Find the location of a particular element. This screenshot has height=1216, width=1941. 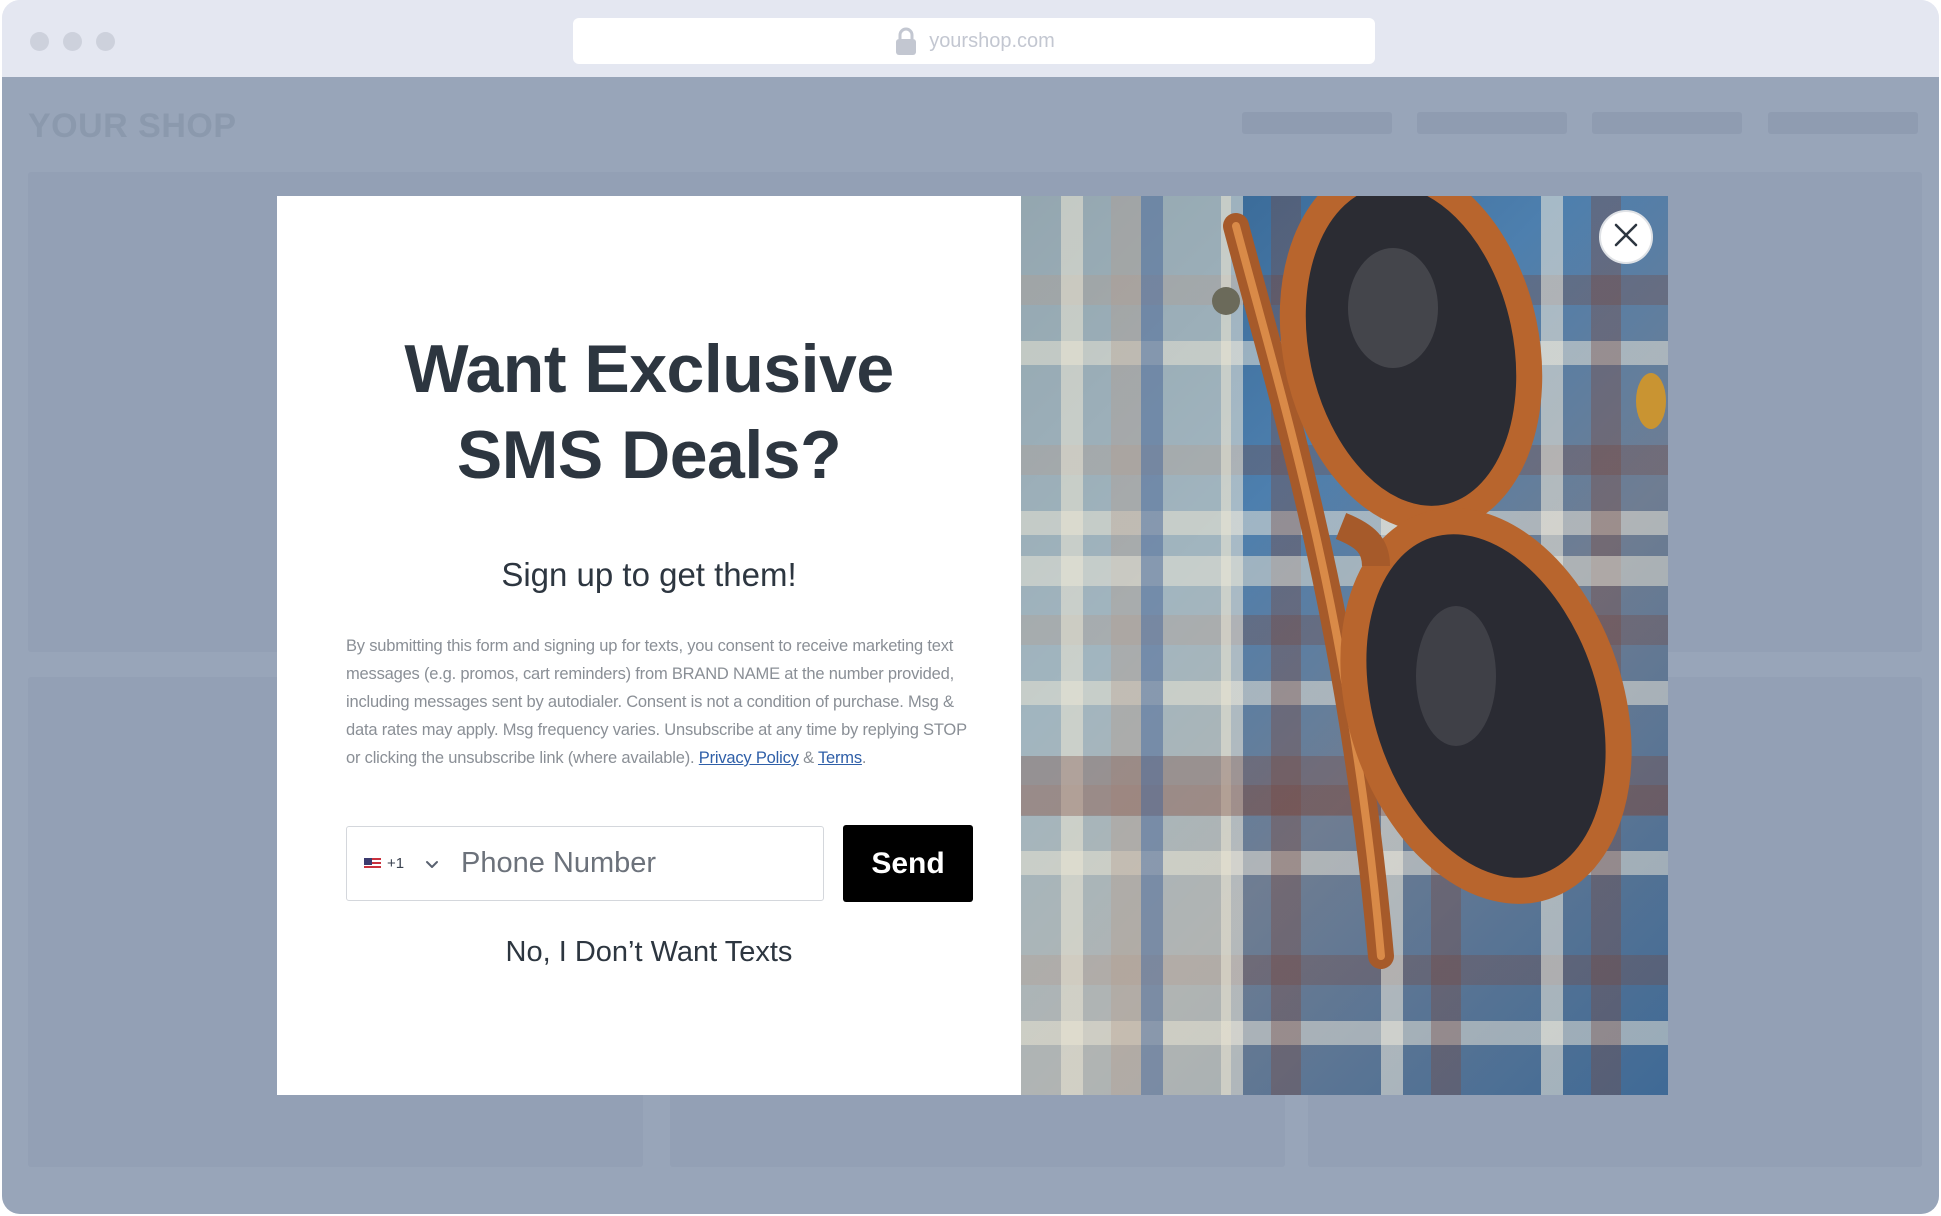

close-icon is located at coordinates (1626, 237).